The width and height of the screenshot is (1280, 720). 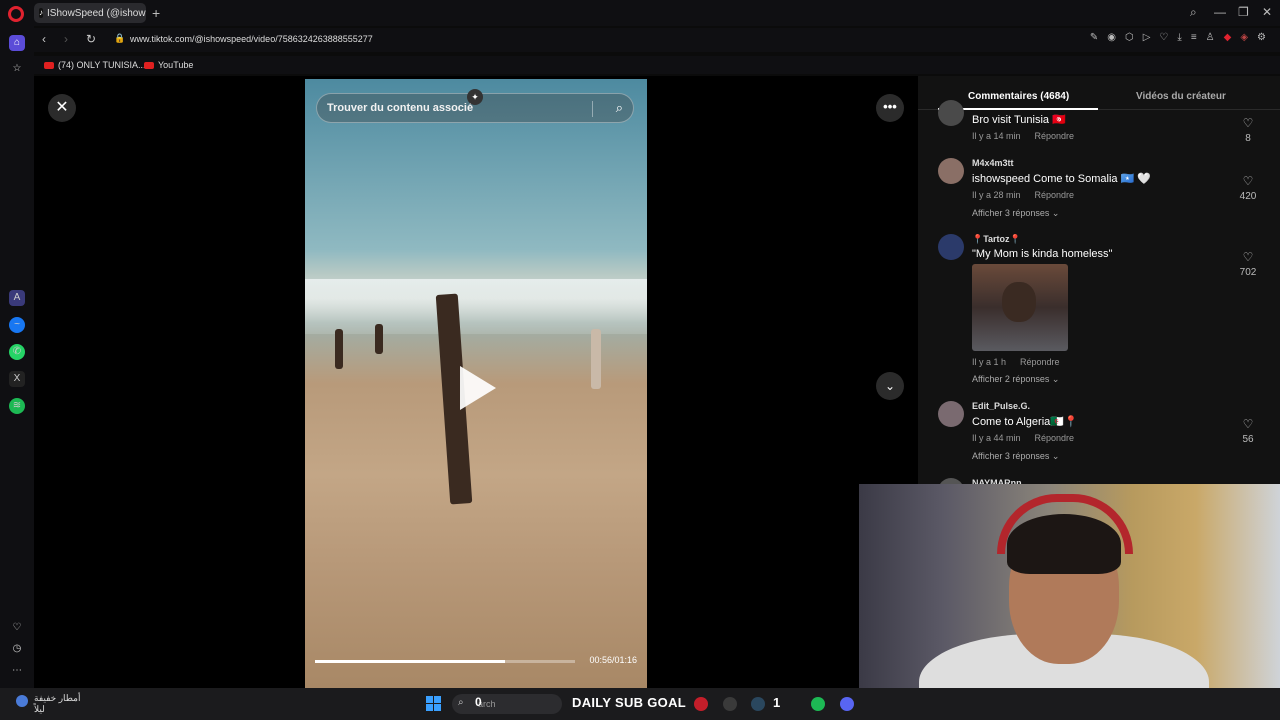 I want to click on view-replies-link: Afficher 2 réponses ⌄, so click(x=1015, y=379).